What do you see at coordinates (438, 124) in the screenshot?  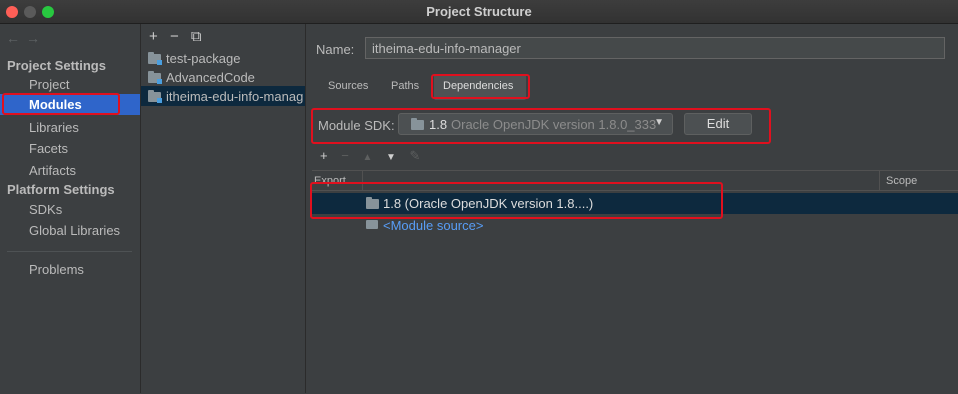 I see `sdk-version: 1.8` at bounding box center [438, 124].